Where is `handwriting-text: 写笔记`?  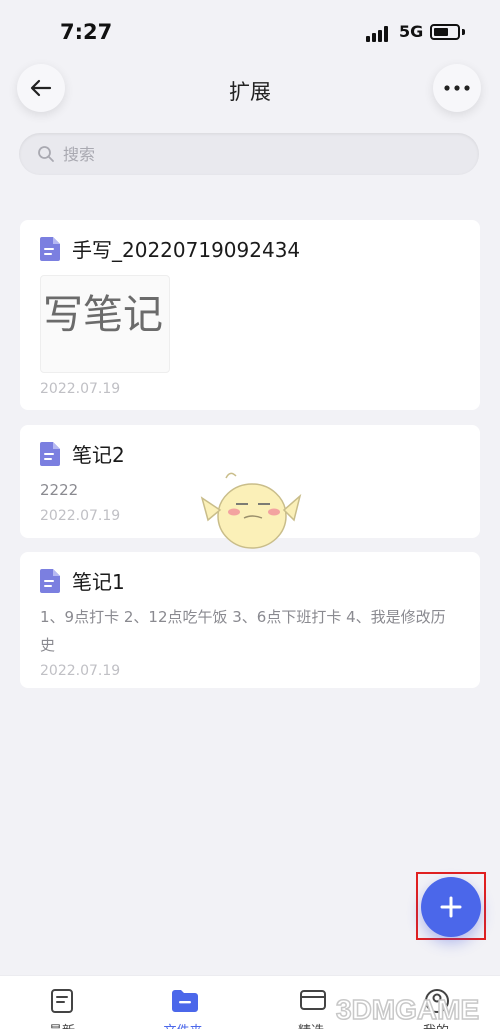 handwriting-text: 写笔记 is located at coordinates (103, 315).